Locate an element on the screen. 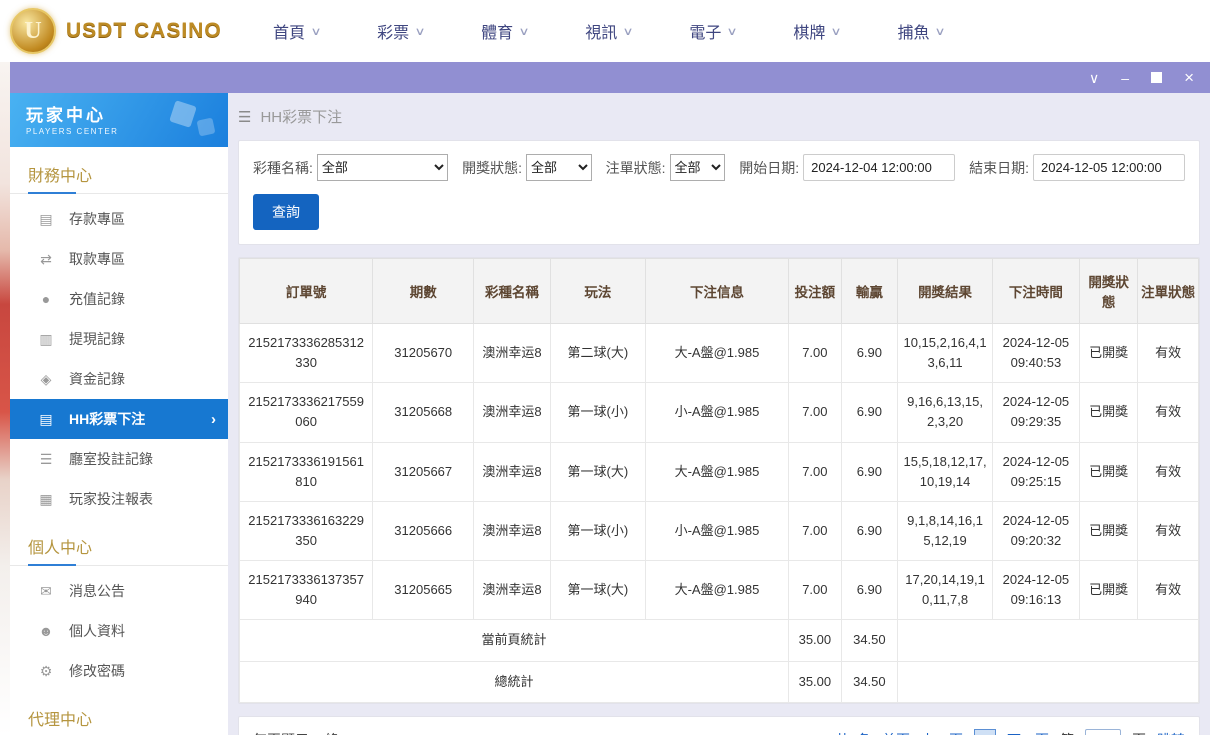 The height and width of the screenshot is (735, 1210). end-date-input is located at coordinates (1109, 167).